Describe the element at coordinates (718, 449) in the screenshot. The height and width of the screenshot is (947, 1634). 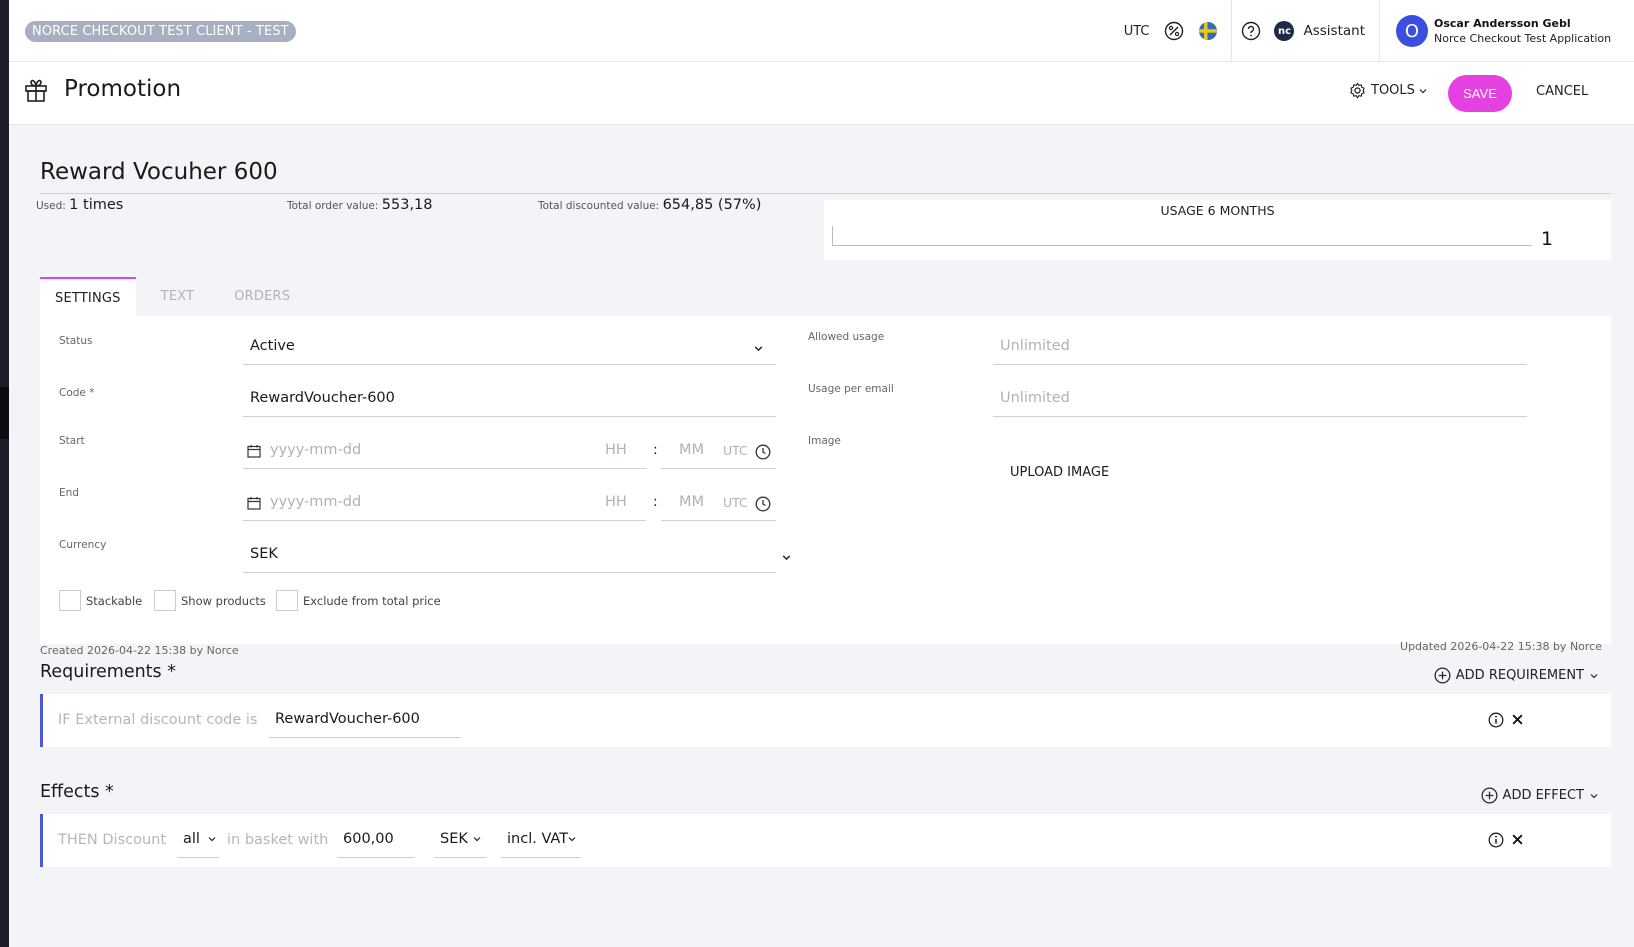
I see `start-minute-input: MM UTC` at that location.